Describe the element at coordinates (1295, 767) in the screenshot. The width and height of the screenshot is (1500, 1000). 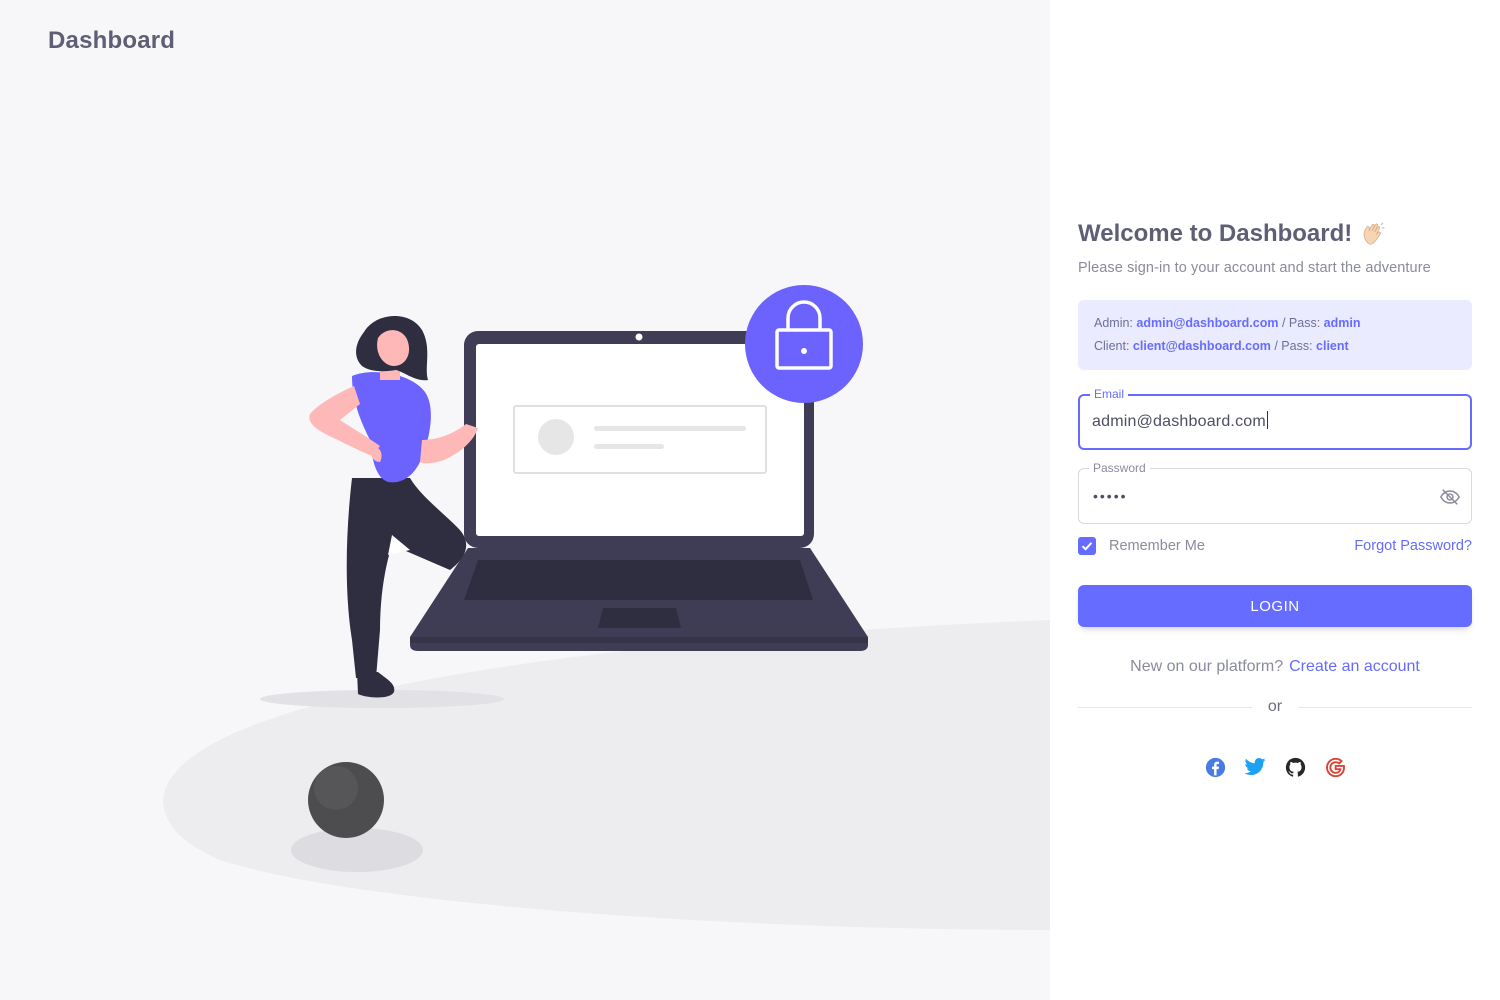
I see `github-icon` at that location.